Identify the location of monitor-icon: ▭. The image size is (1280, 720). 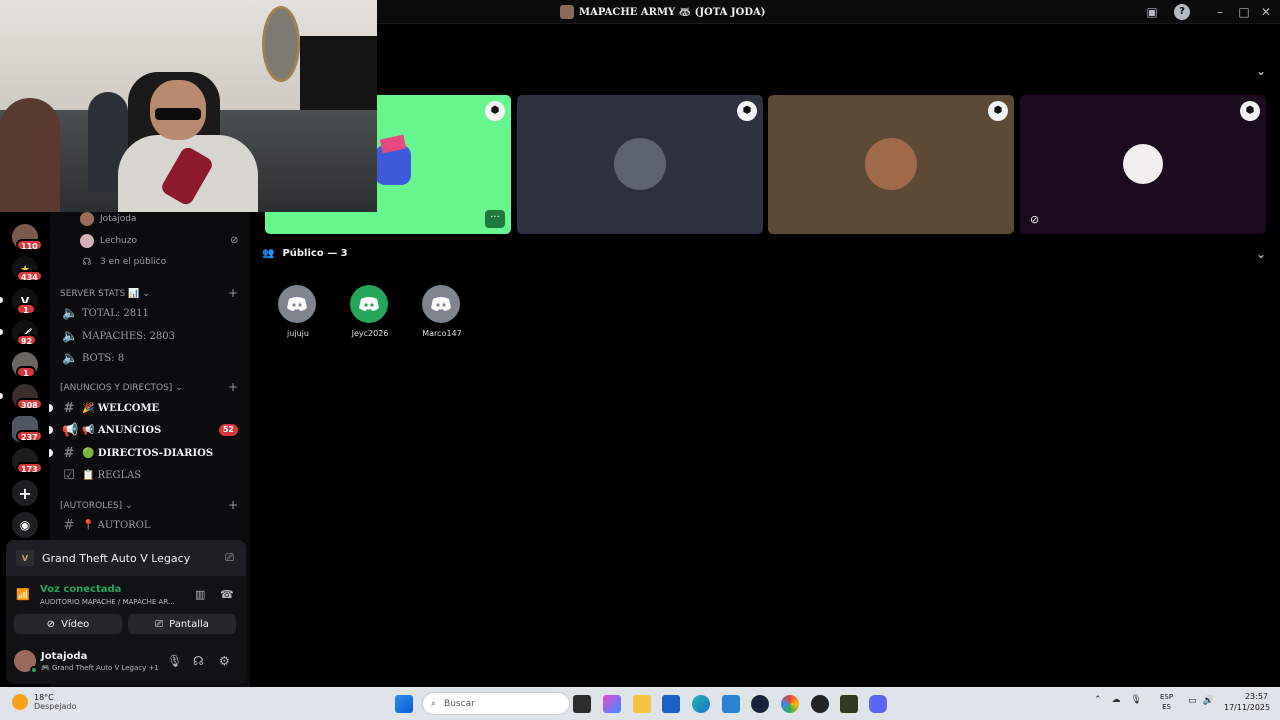
(1192, 701).